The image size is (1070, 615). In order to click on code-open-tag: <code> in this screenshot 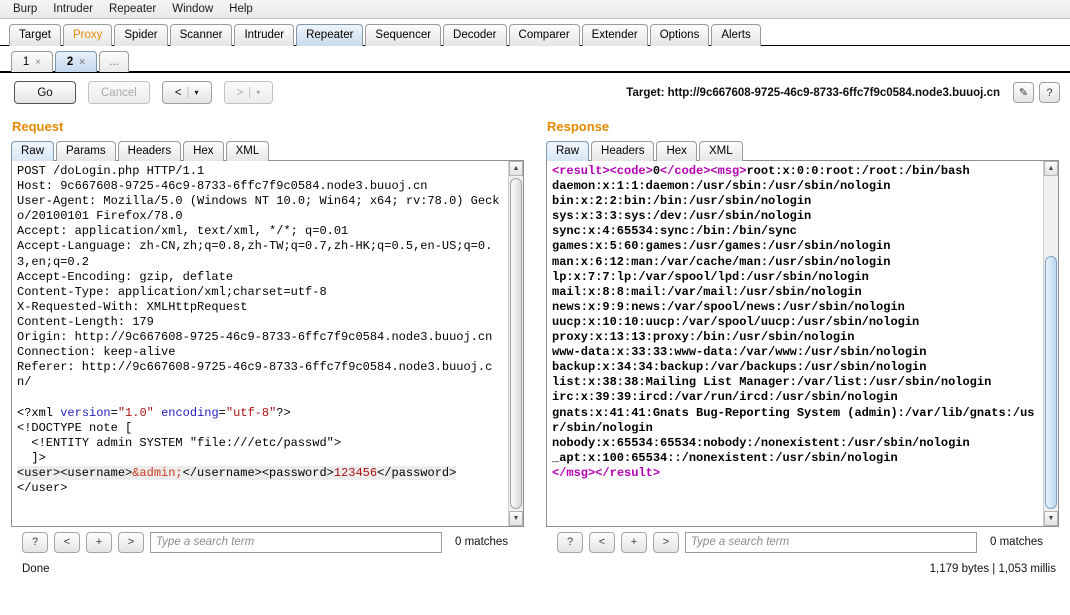, I will do `click(631, 171)`.